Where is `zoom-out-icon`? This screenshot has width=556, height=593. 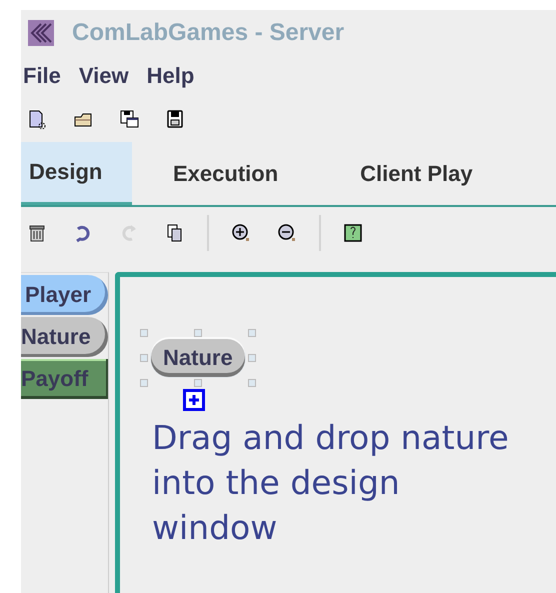 zoom-out-icon is located at coordinates (287, 233).